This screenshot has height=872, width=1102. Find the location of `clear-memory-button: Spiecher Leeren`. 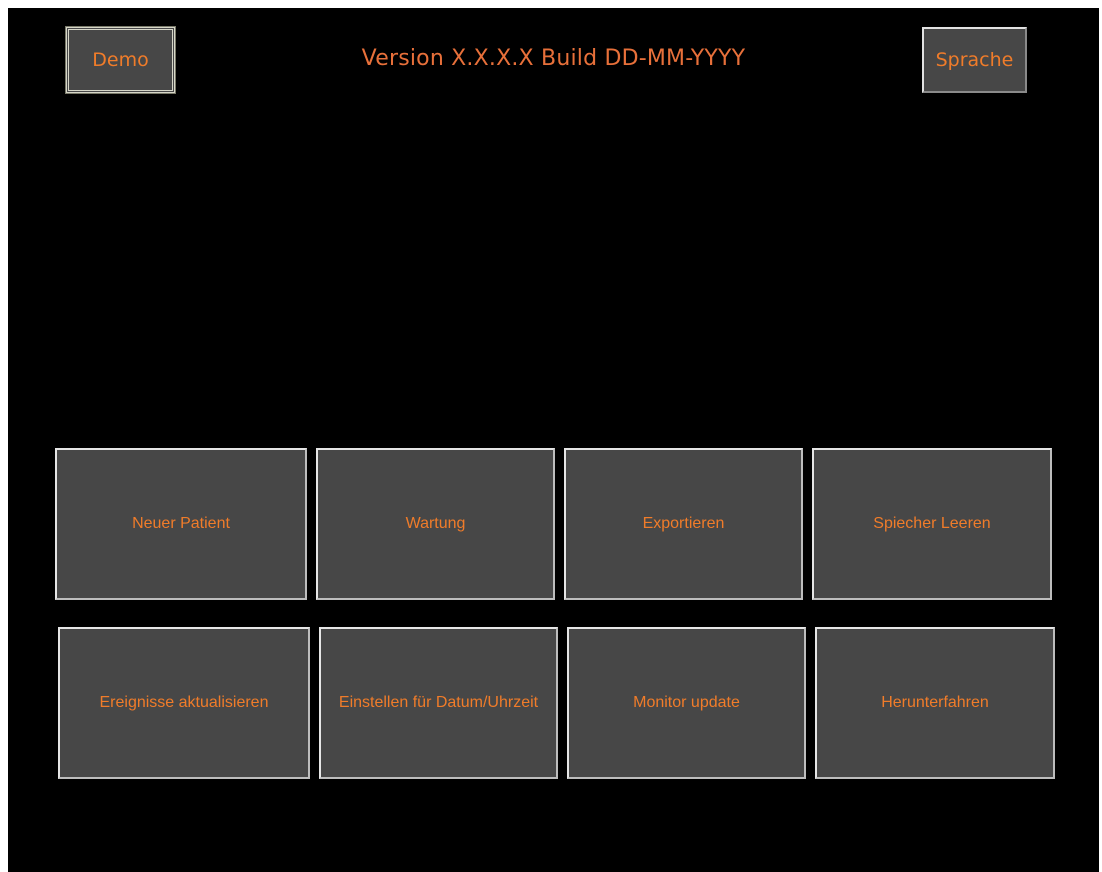

clear-memory-button: Spiecher Leeren is located at coordinates (932, 524).